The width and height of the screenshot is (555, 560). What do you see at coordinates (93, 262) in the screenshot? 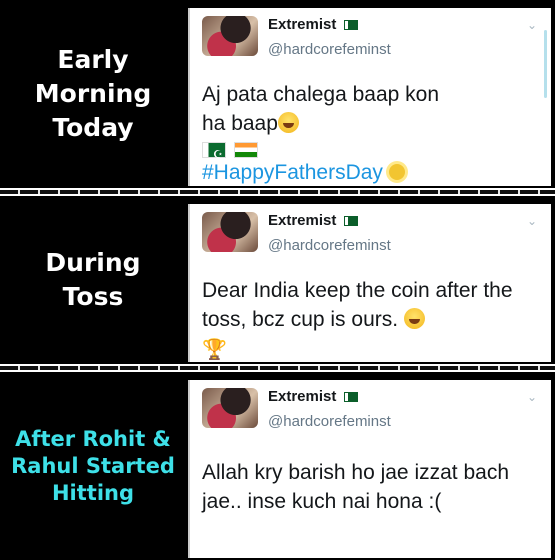
I see `caption-line: During` at bounding box center [93, 262].